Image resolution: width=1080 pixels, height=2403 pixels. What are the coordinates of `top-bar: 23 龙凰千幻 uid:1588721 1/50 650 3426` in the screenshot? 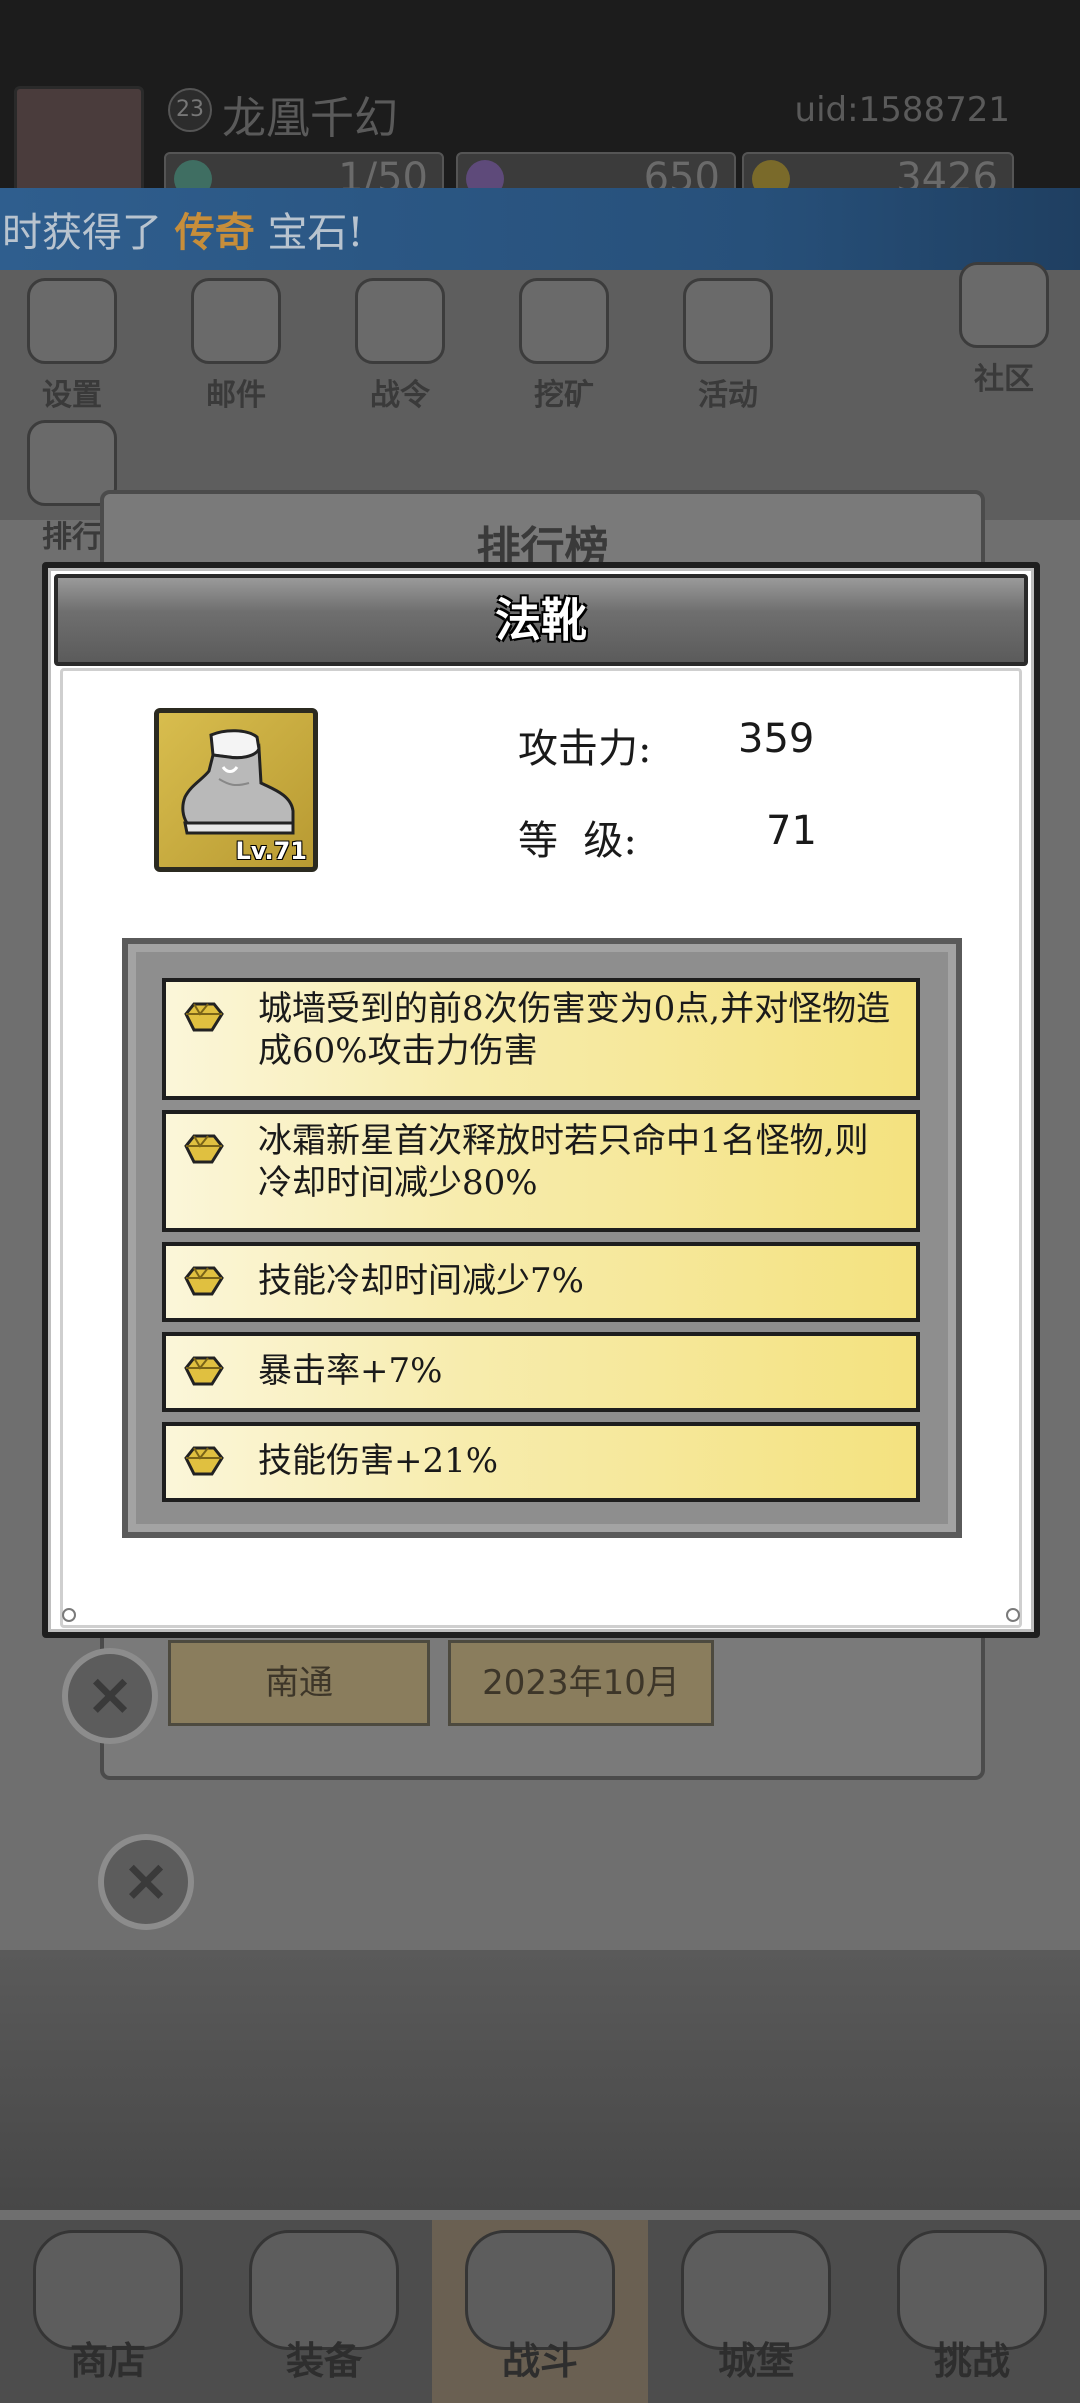 It's located at (540, 102).